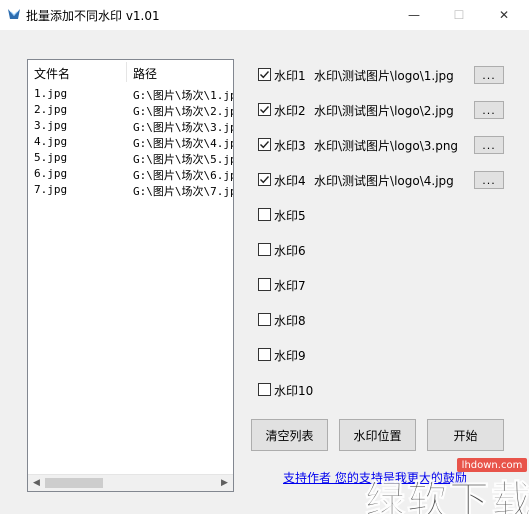 This screenshot has height=514, width=529. I want to click on list-item: 5.jpg G:\图片\场次\5.jpg, so click(130, 158).